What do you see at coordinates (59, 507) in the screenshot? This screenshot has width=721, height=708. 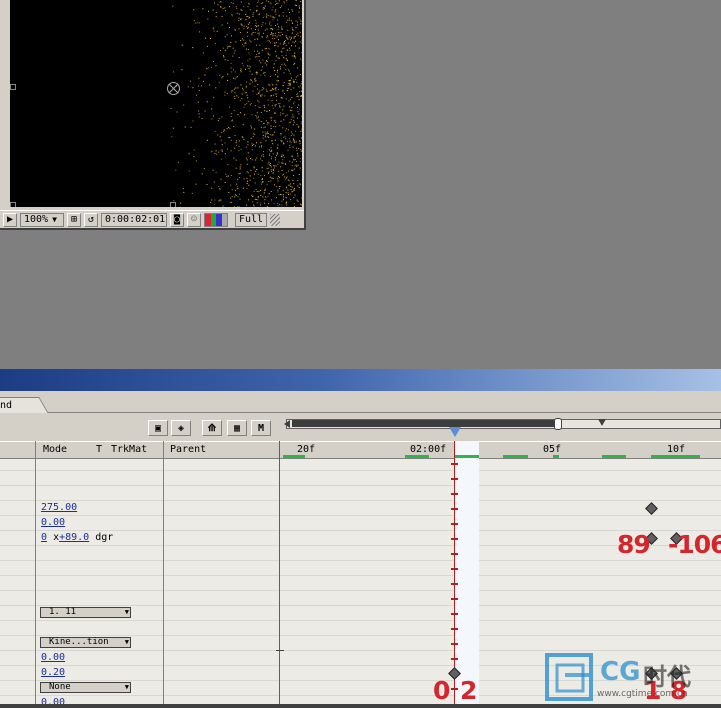 I see `property-value: 275.00` at bounding box center [59, 507].